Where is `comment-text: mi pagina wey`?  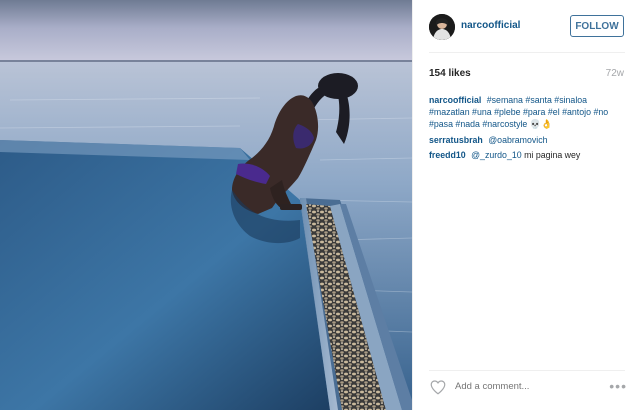
comment-text: mi pagina wey is located at coordinates (552, 155).